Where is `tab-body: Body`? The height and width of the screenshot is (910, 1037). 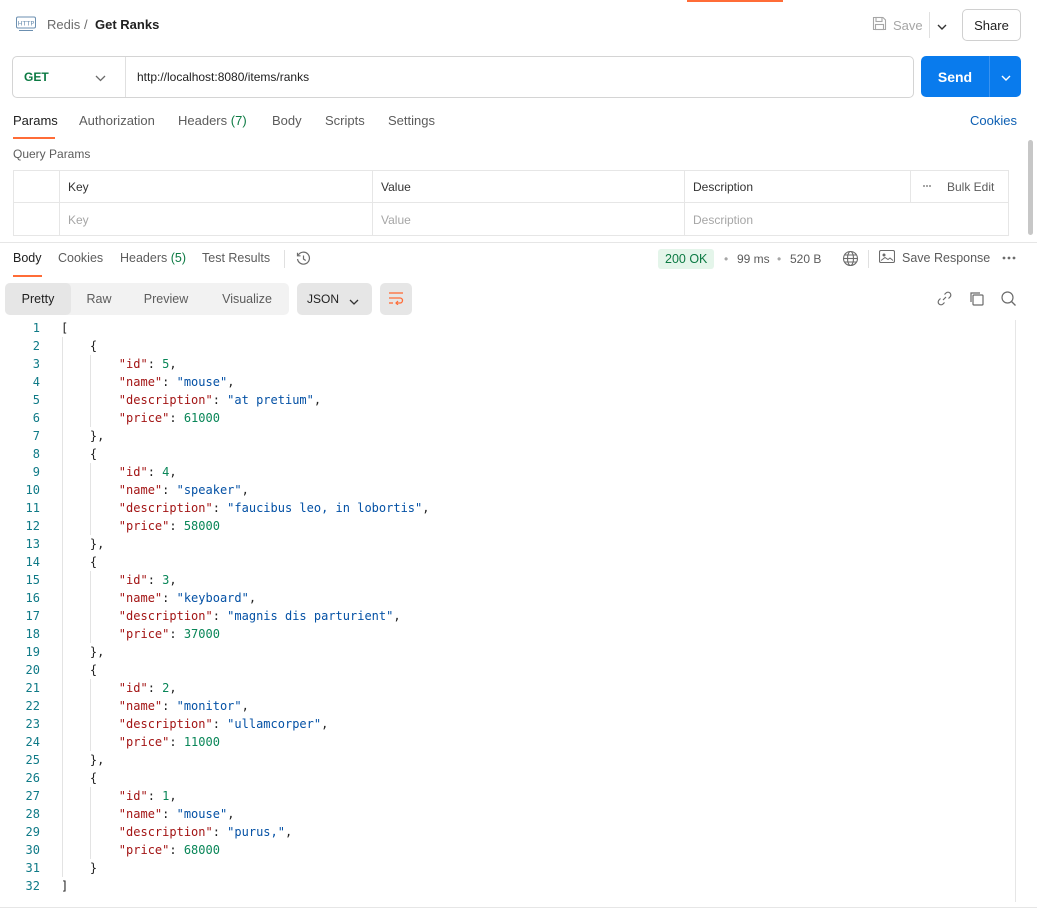 tab-body: Body is located at coordinates (287, 120).